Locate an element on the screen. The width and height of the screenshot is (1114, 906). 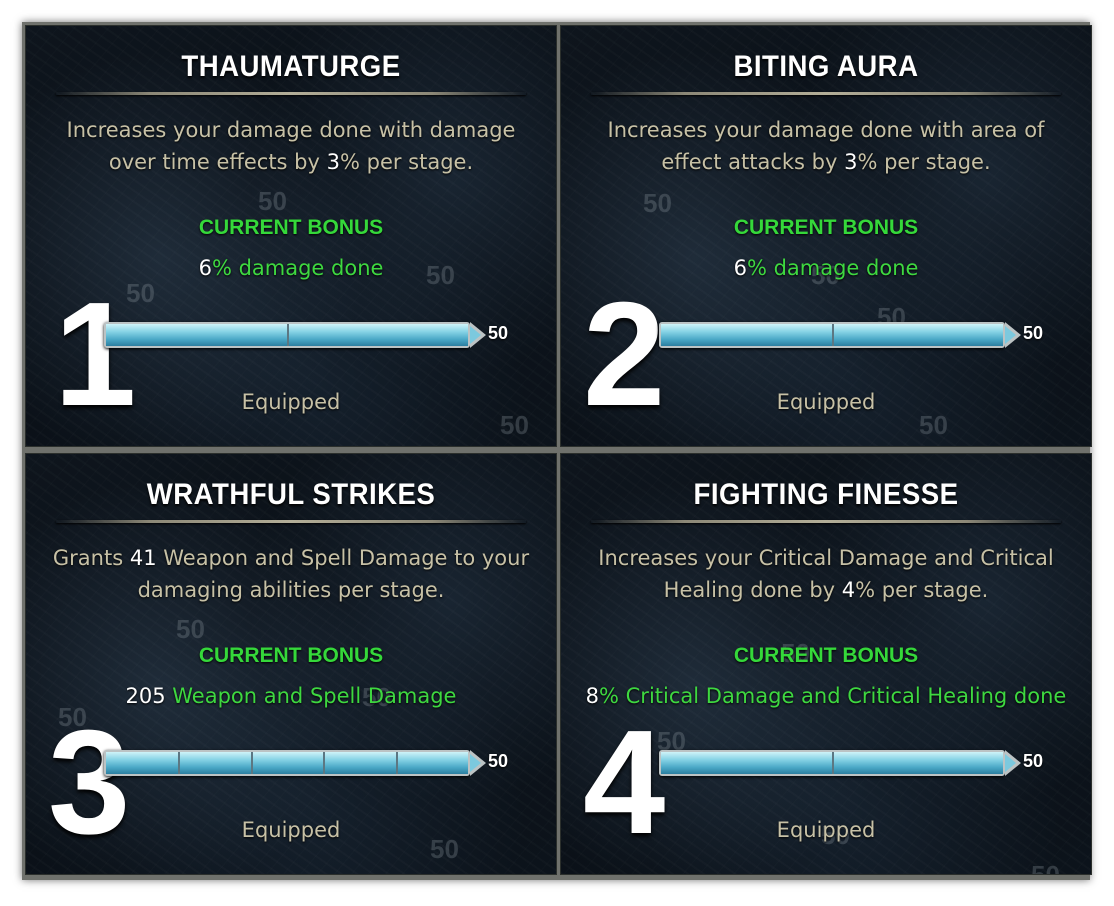
star-title: WRATHFUL STRIKES is located at coordinates (291, 494).